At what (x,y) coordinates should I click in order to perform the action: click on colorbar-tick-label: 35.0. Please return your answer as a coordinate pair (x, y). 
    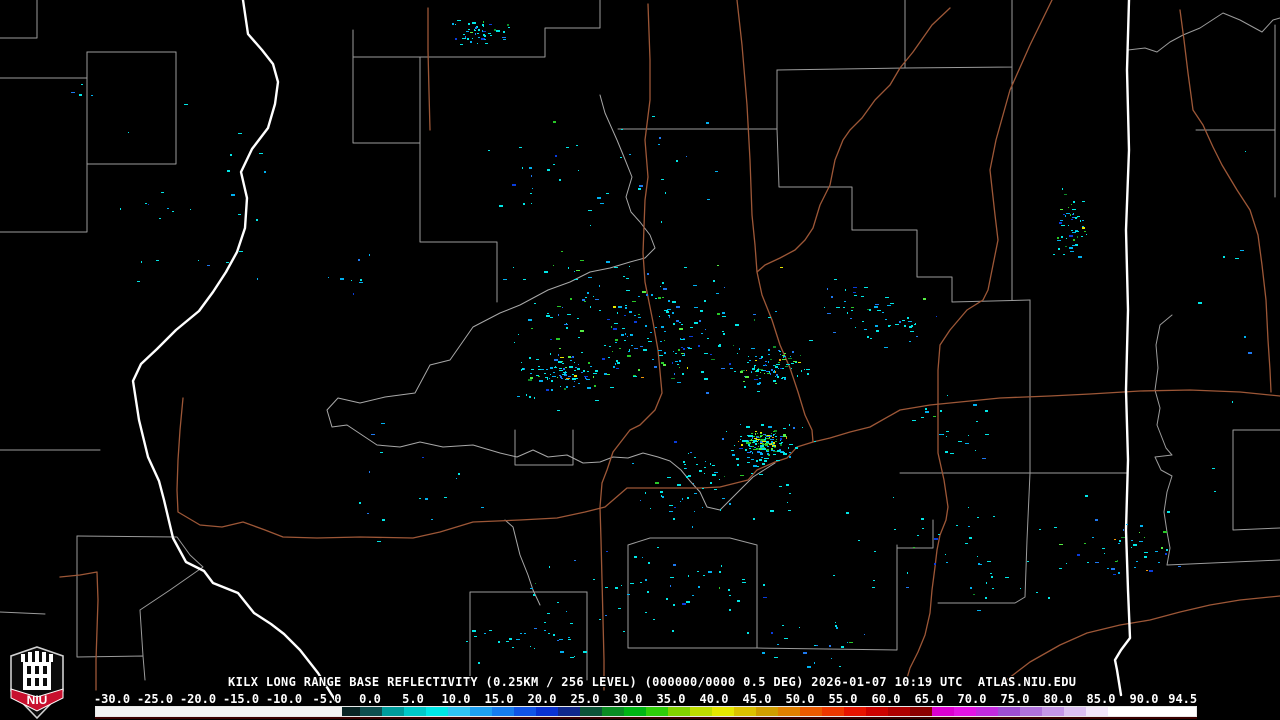
    Looking at the image, I should click on (671, 699).